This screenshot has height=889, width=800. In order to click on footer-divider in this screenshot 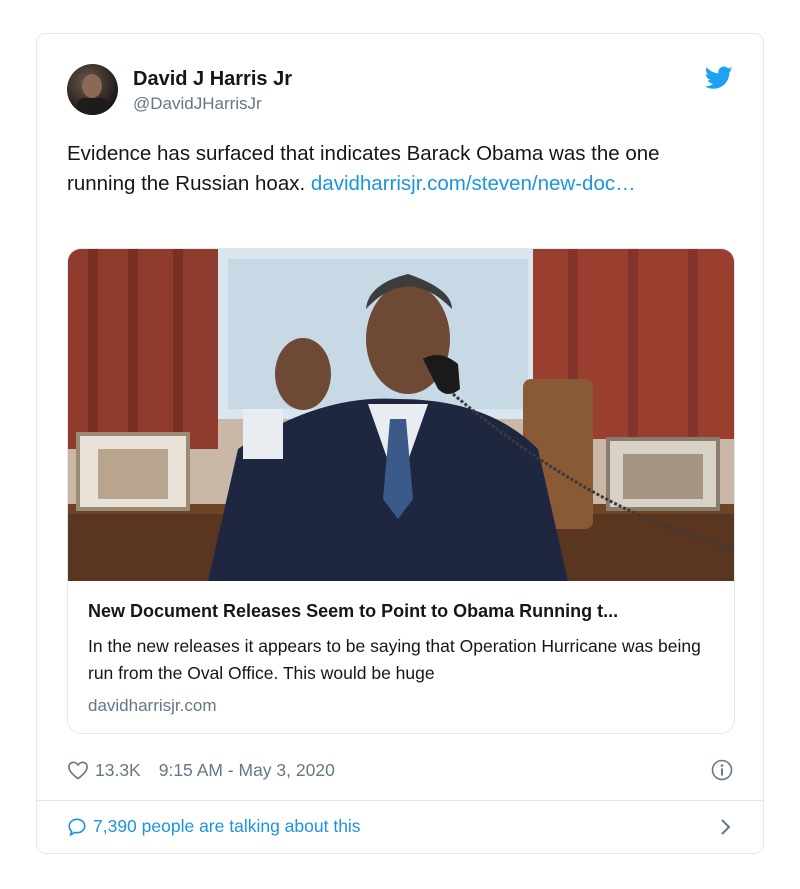, I will do `click(400, 800)`.